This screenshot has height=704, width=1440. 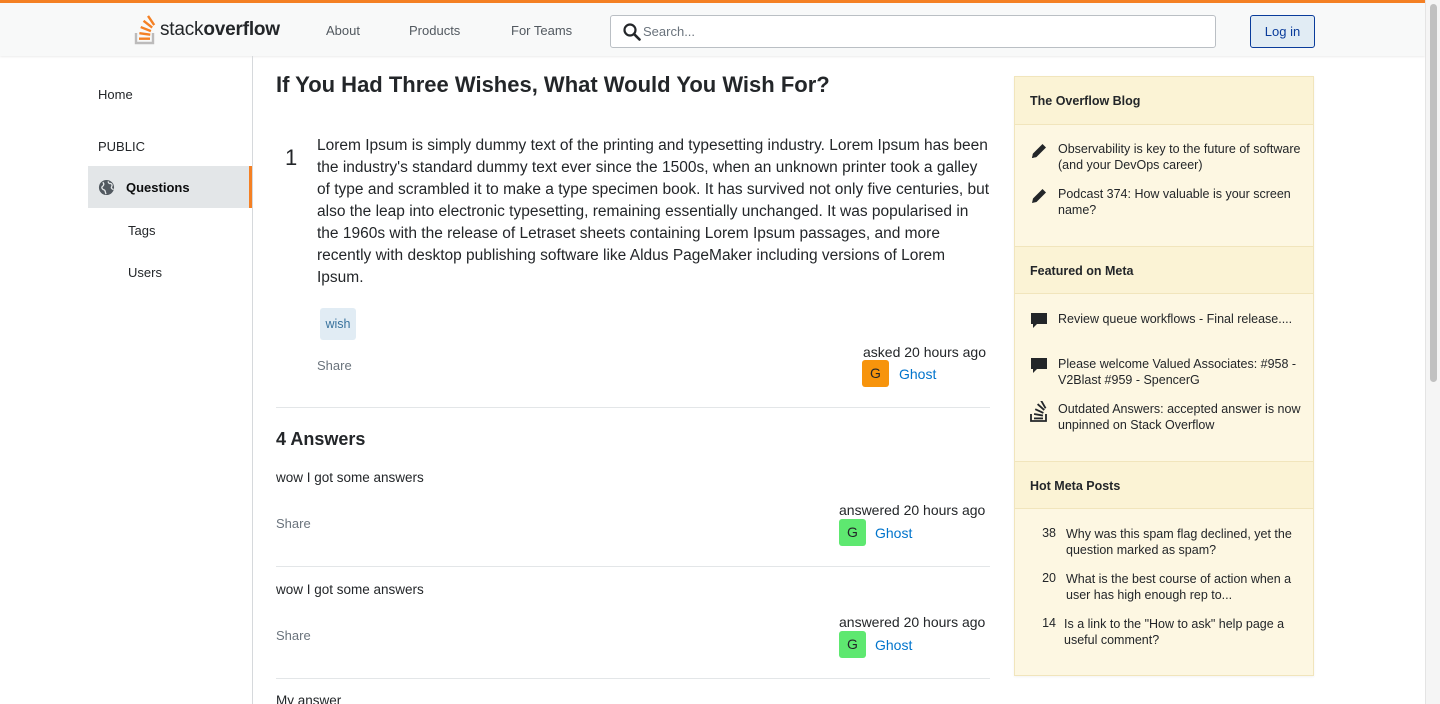 What do you see at coordinates (1082, 271) in the screenshot?
I see `widget-title: Featured on Meta` at bounding box center [1082, 271].